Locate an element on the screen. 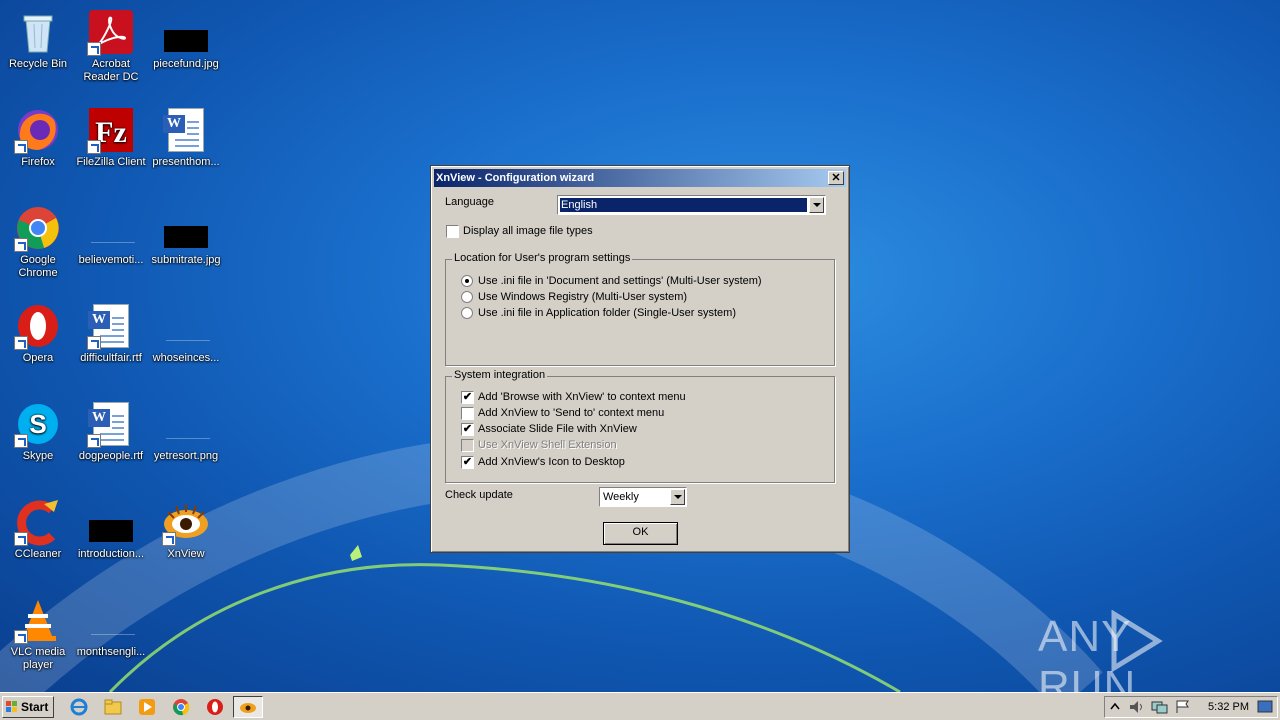  desktop-icon-opera: Opera is located at coordinates (38, 330).